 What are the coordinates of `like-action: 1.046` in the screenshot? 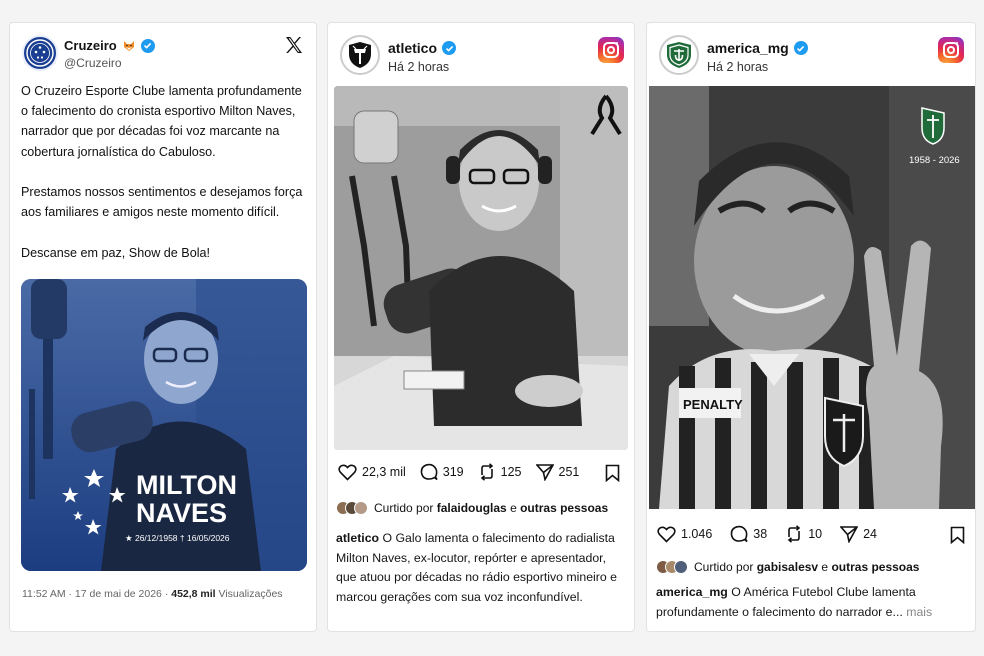 It's located at (685, 534).